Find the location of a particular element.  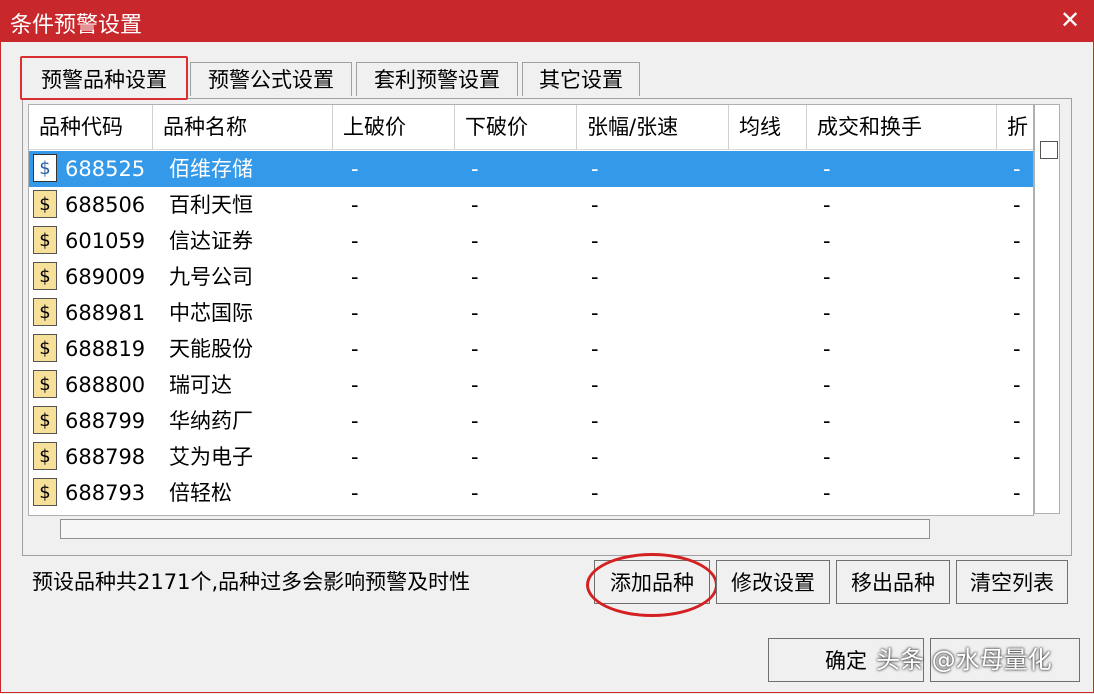

list-item: $688793 倍轻松 - - - - - is located at coordinates (531, 493).